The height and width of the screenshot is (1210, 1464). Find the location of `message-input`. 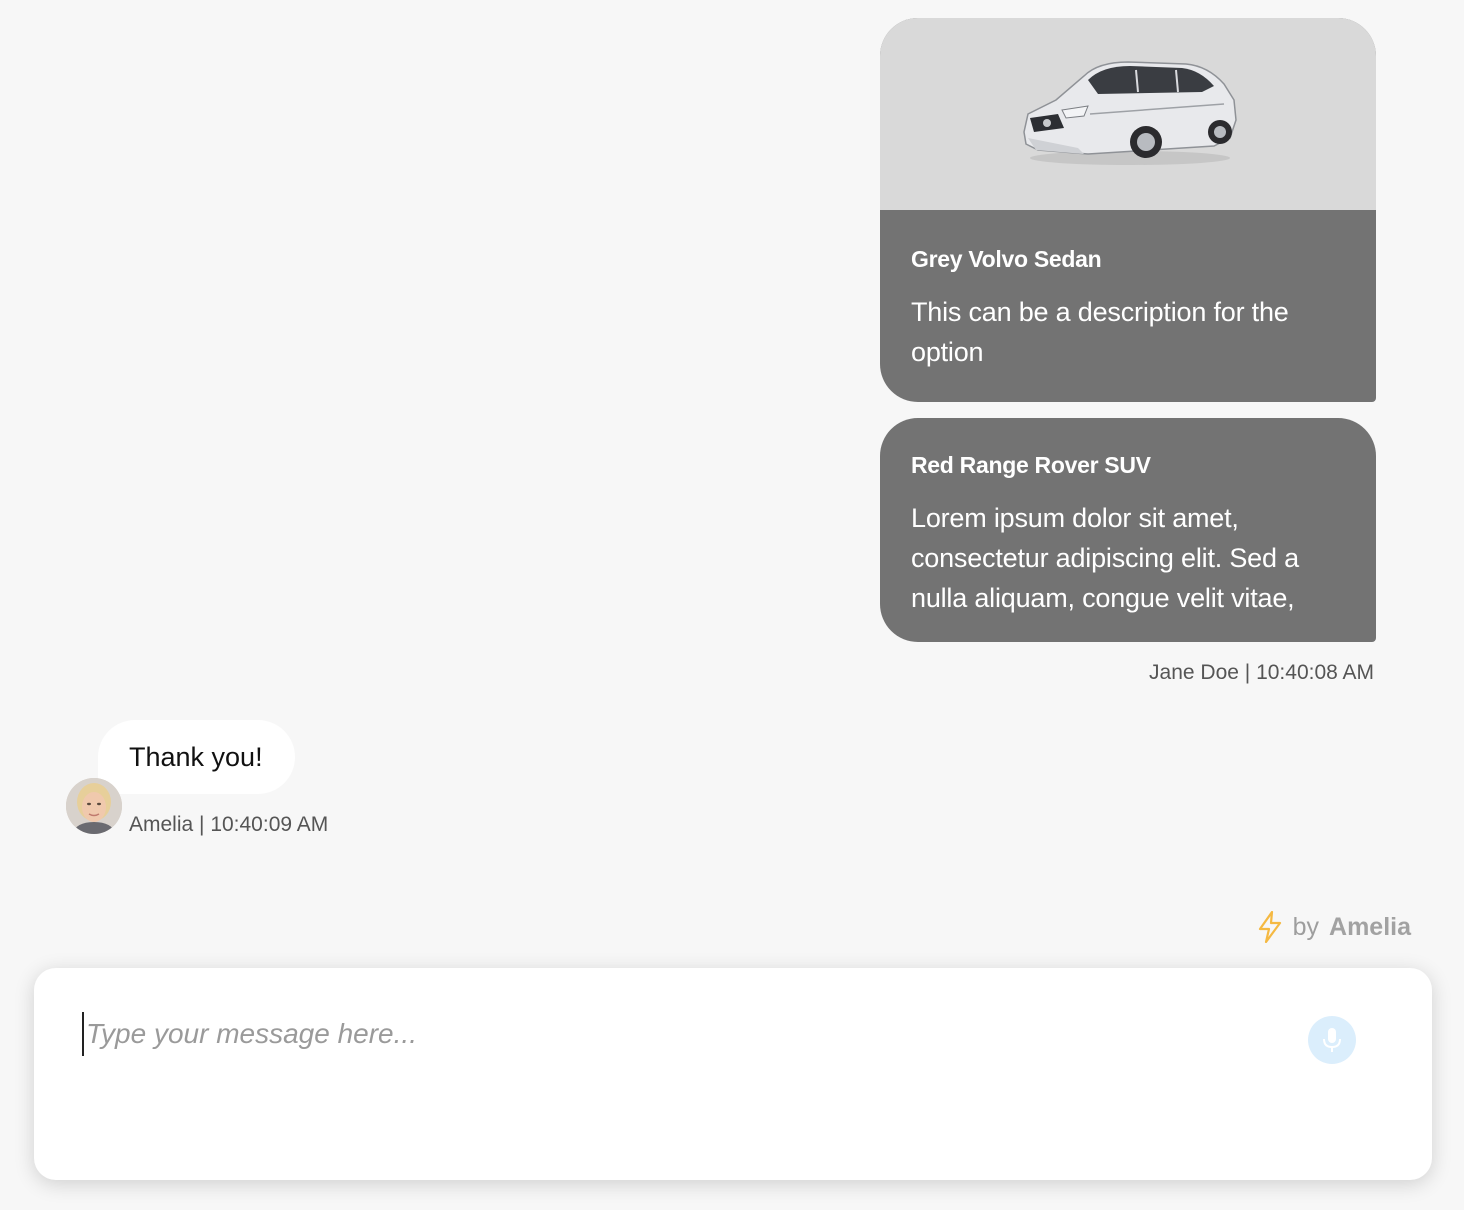

message-input is located at coordinates (674, 1034).